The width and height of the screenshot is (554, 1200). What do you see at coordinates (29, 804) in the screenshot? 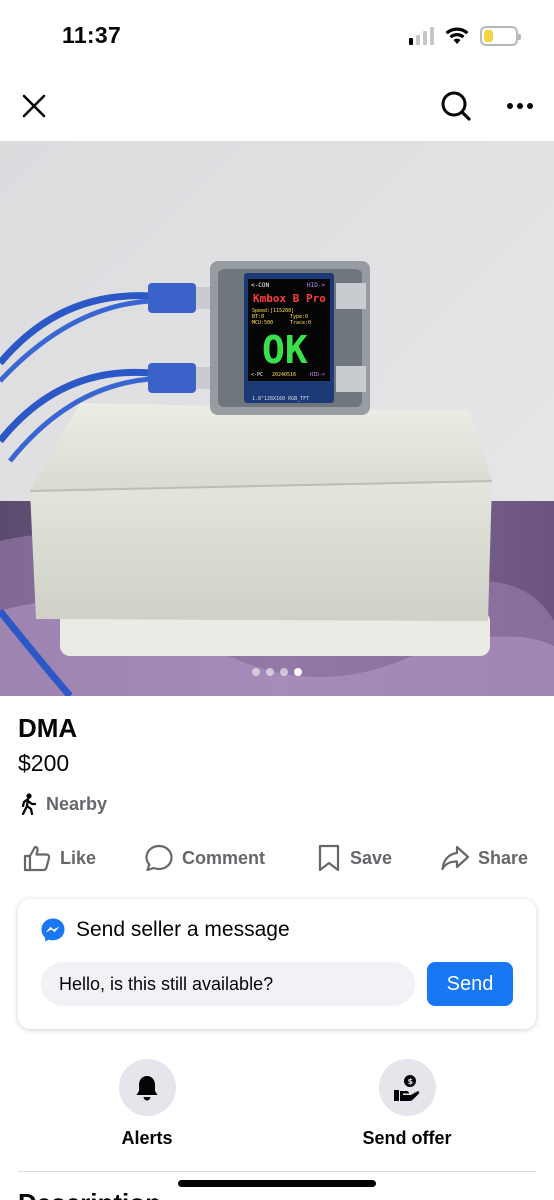
I see `walking-person-icon` at bounding box center [29, 804].